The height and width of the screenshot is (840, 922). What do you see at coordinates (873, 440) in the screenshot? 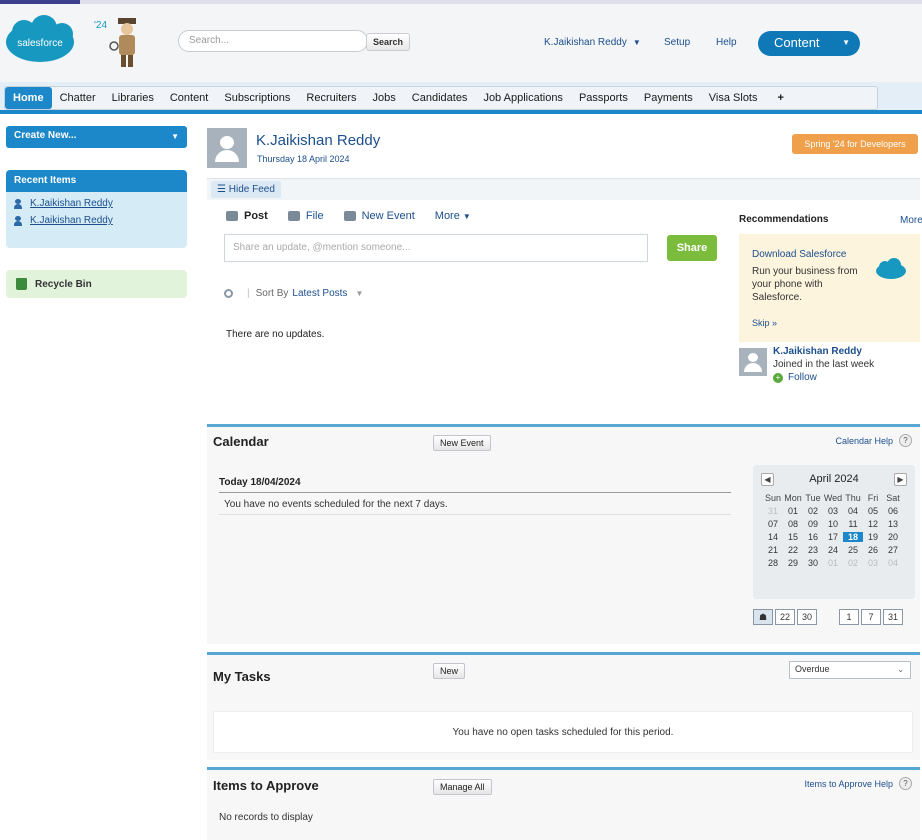
I see `calendar-help-link: Calendar Help?` at bounding box center [873, 440].